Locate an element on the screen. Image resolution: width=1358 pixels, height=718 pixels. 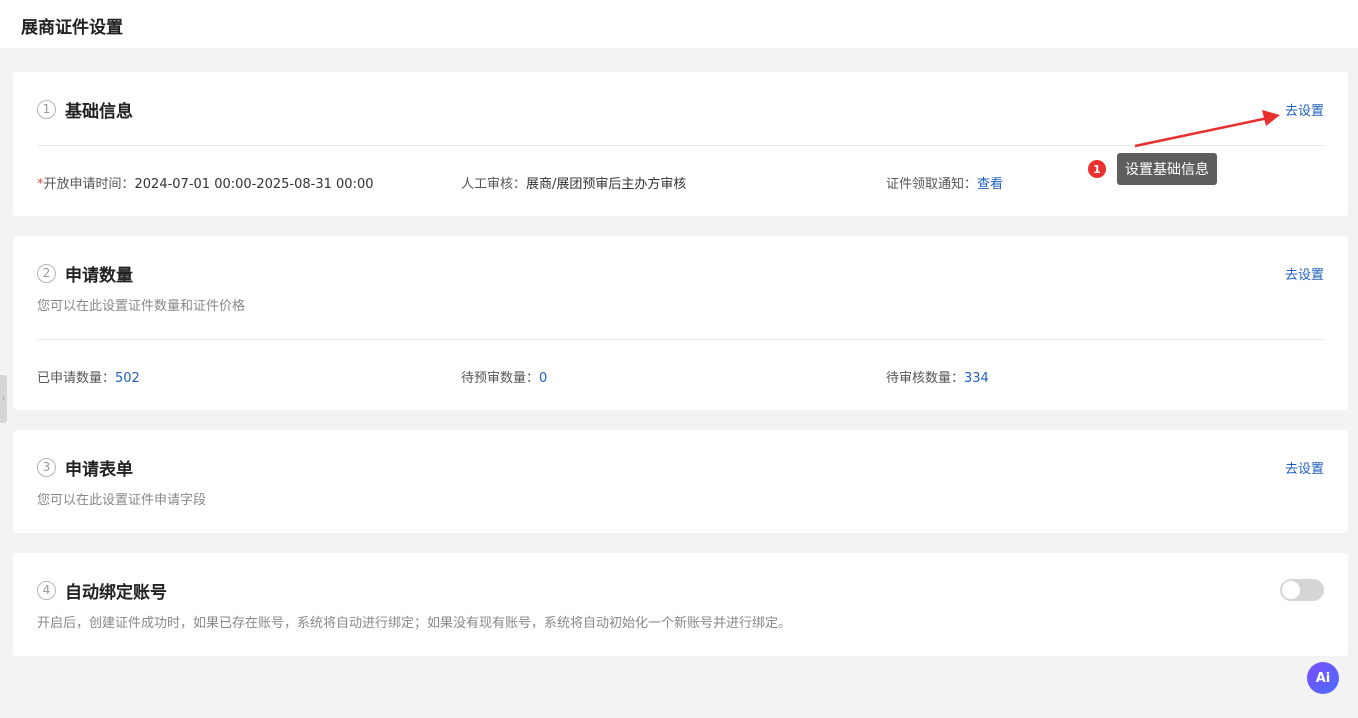
pickup-notice-view-link: 查看 is located at coordinates (990, 184).